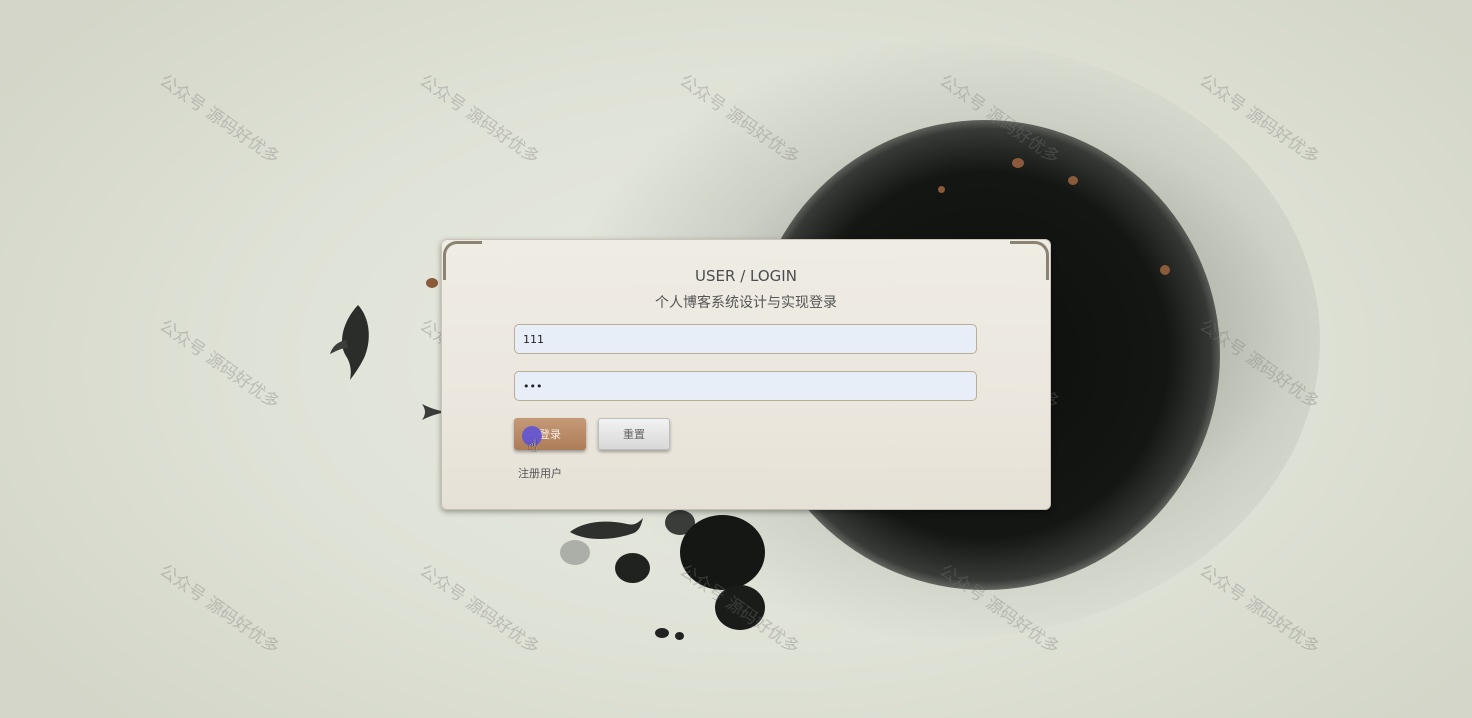  Describe the element at coordinates (746, 276) in the screenshot. I see `login-title: USER / LOGIN` at that location.